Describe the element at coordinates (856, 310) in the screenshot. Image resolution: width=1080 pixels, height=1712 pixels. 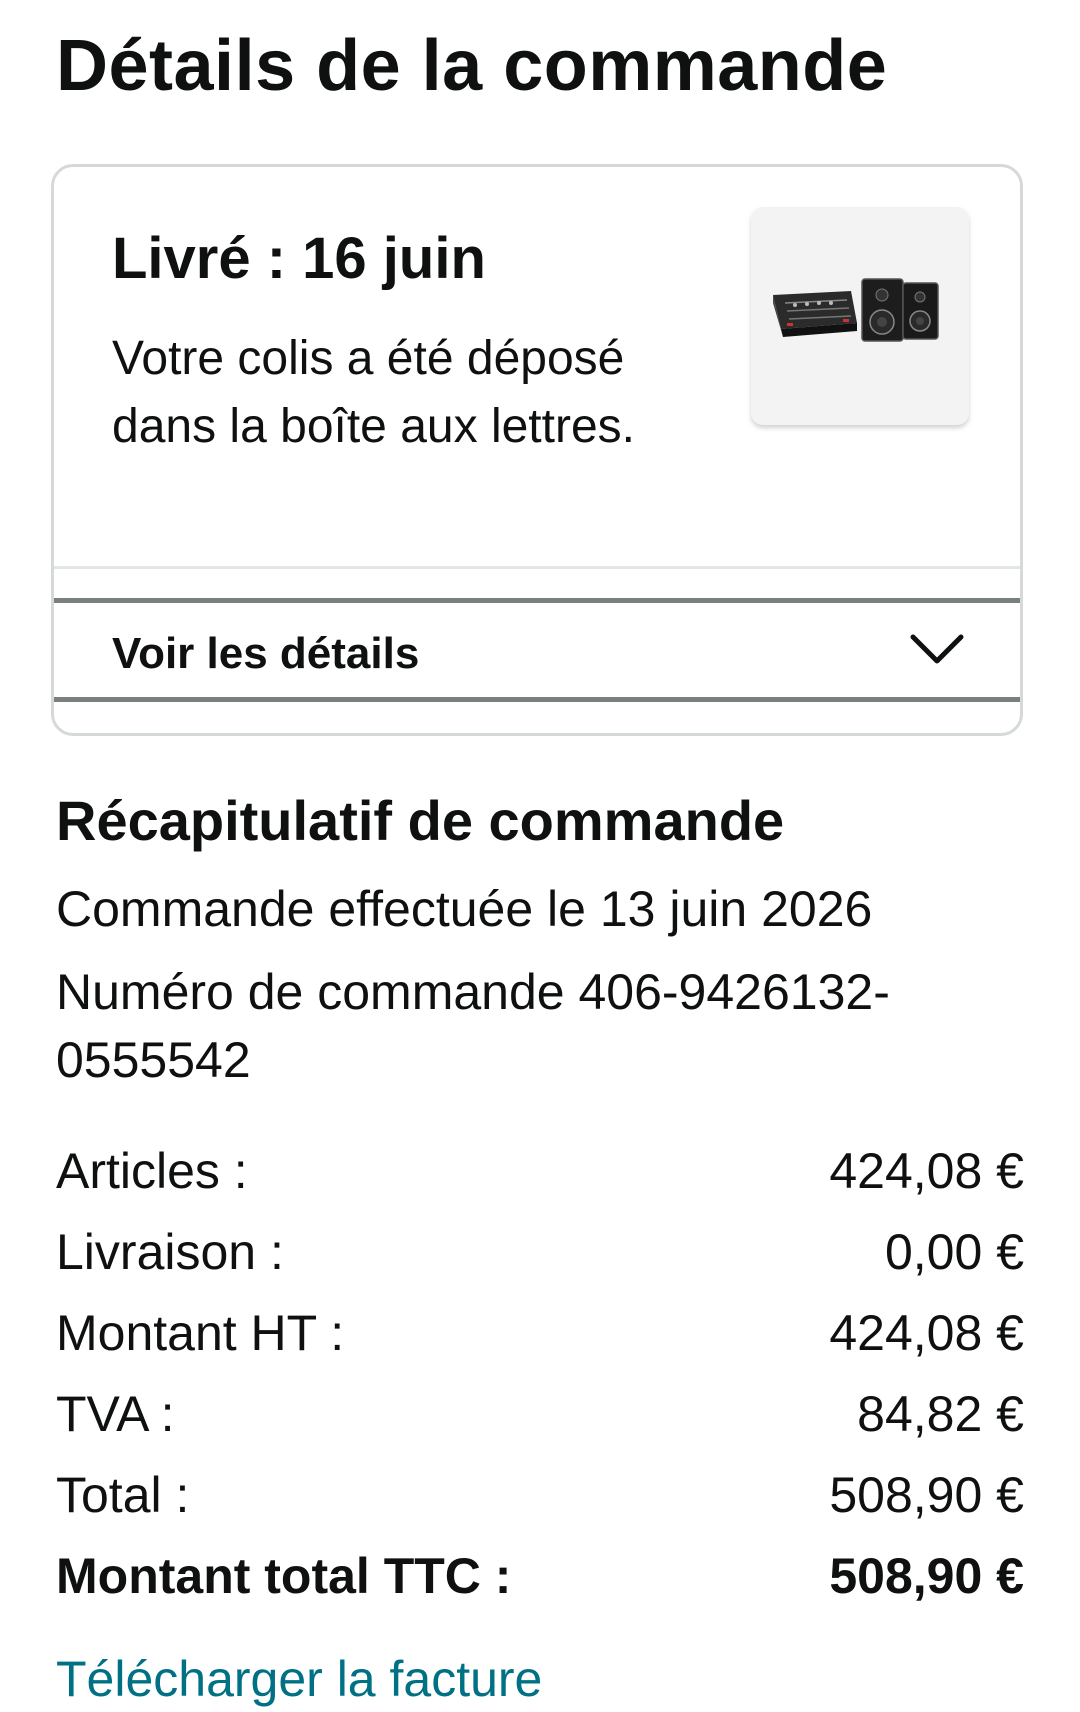
I see `audio-mixer-speakers-image` at that location.